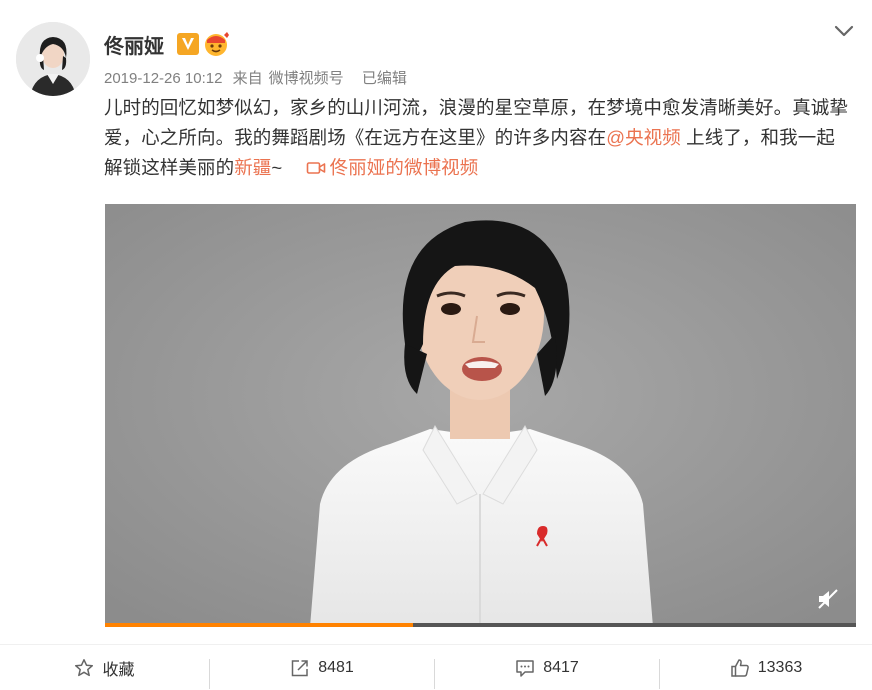 The width and height of the screenshot is (872, 690). I want to click on video-link: 佟丽娅的微博视频, so click(392, 167).